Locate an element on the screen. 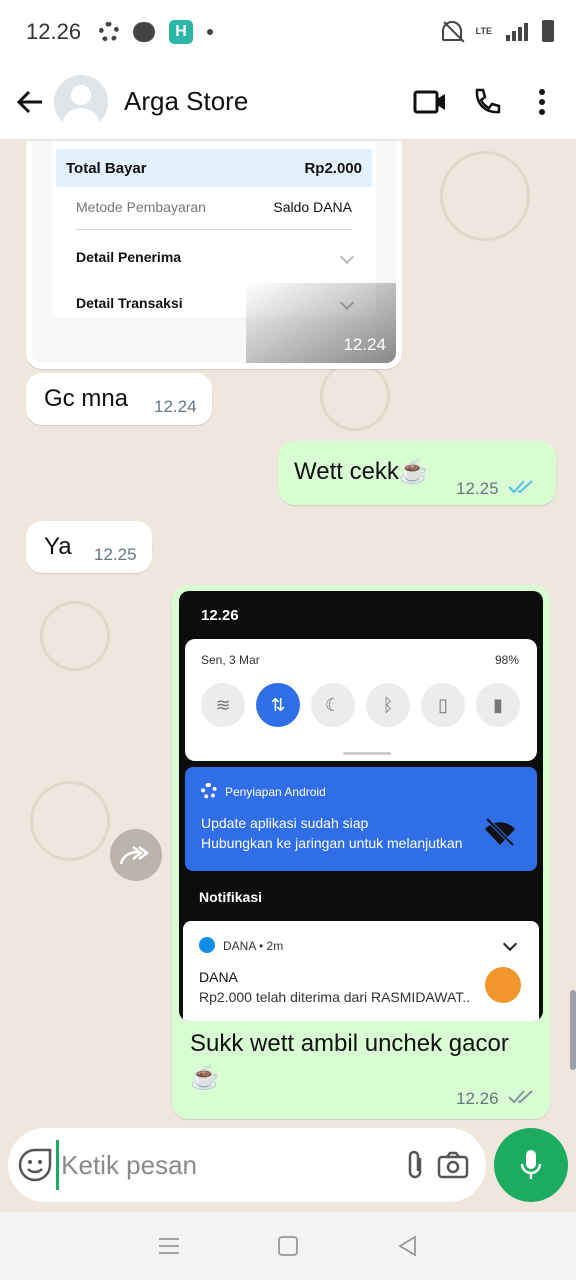  back-arrow-icon is located at coordinates (30, 102).